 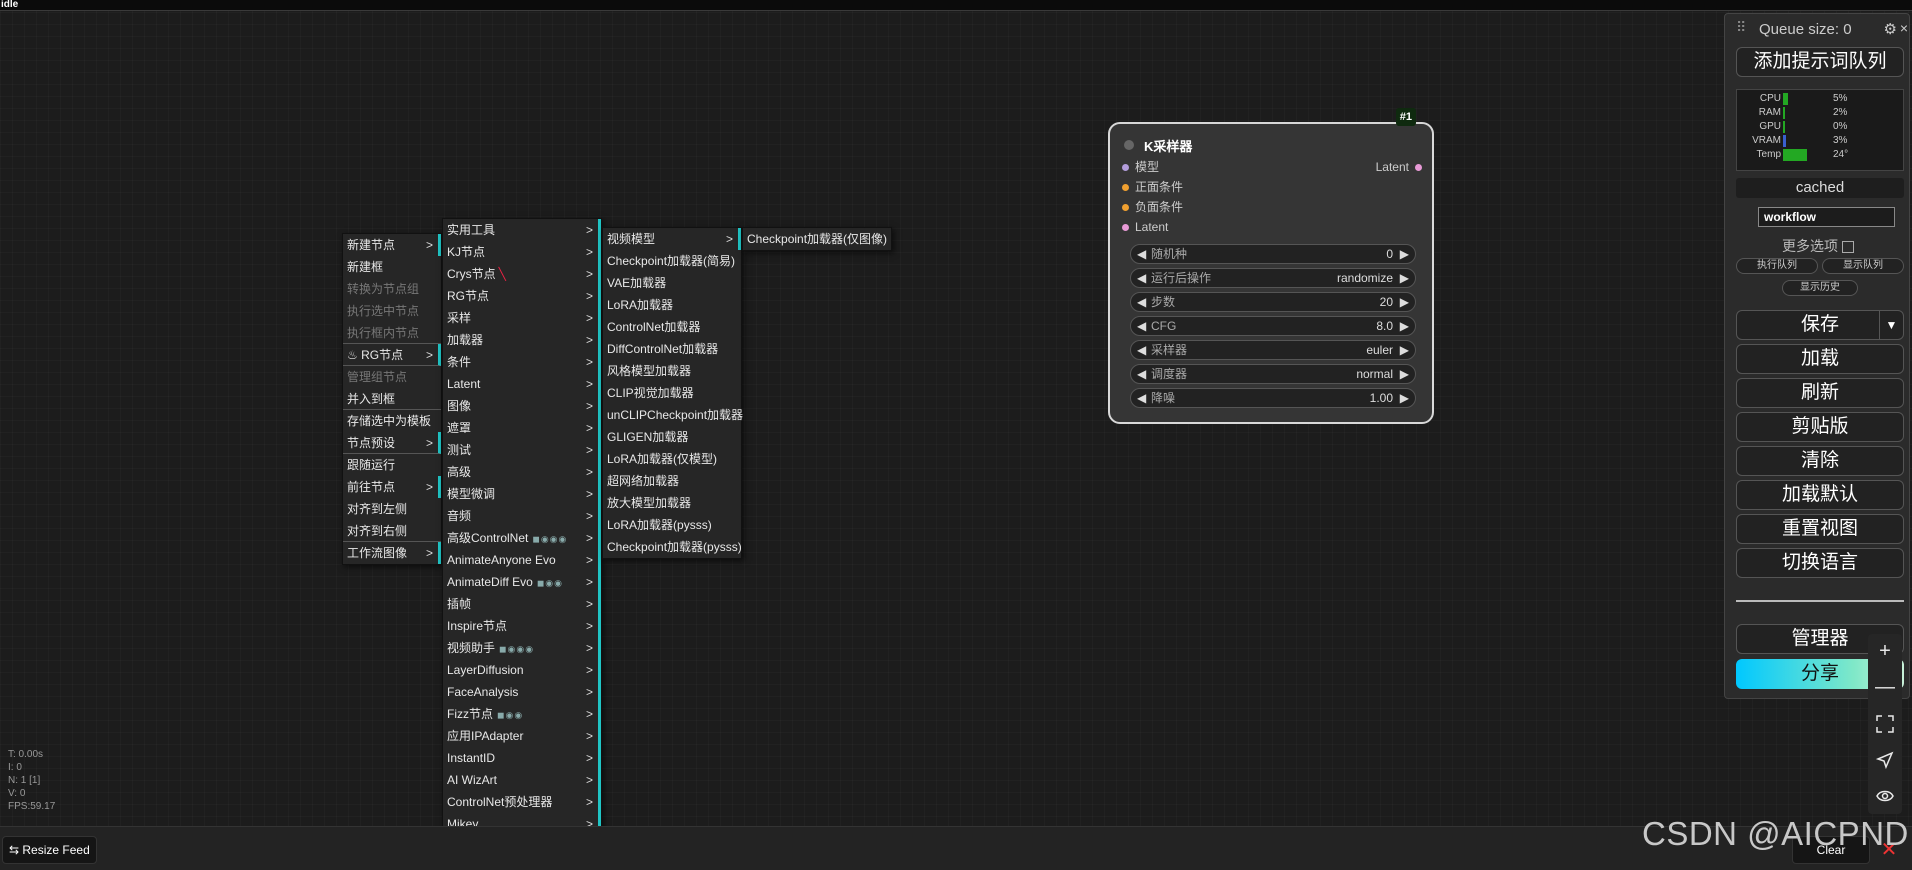 I want to click on view-queue-button: 执行队列, so click(x=1777, y=266).